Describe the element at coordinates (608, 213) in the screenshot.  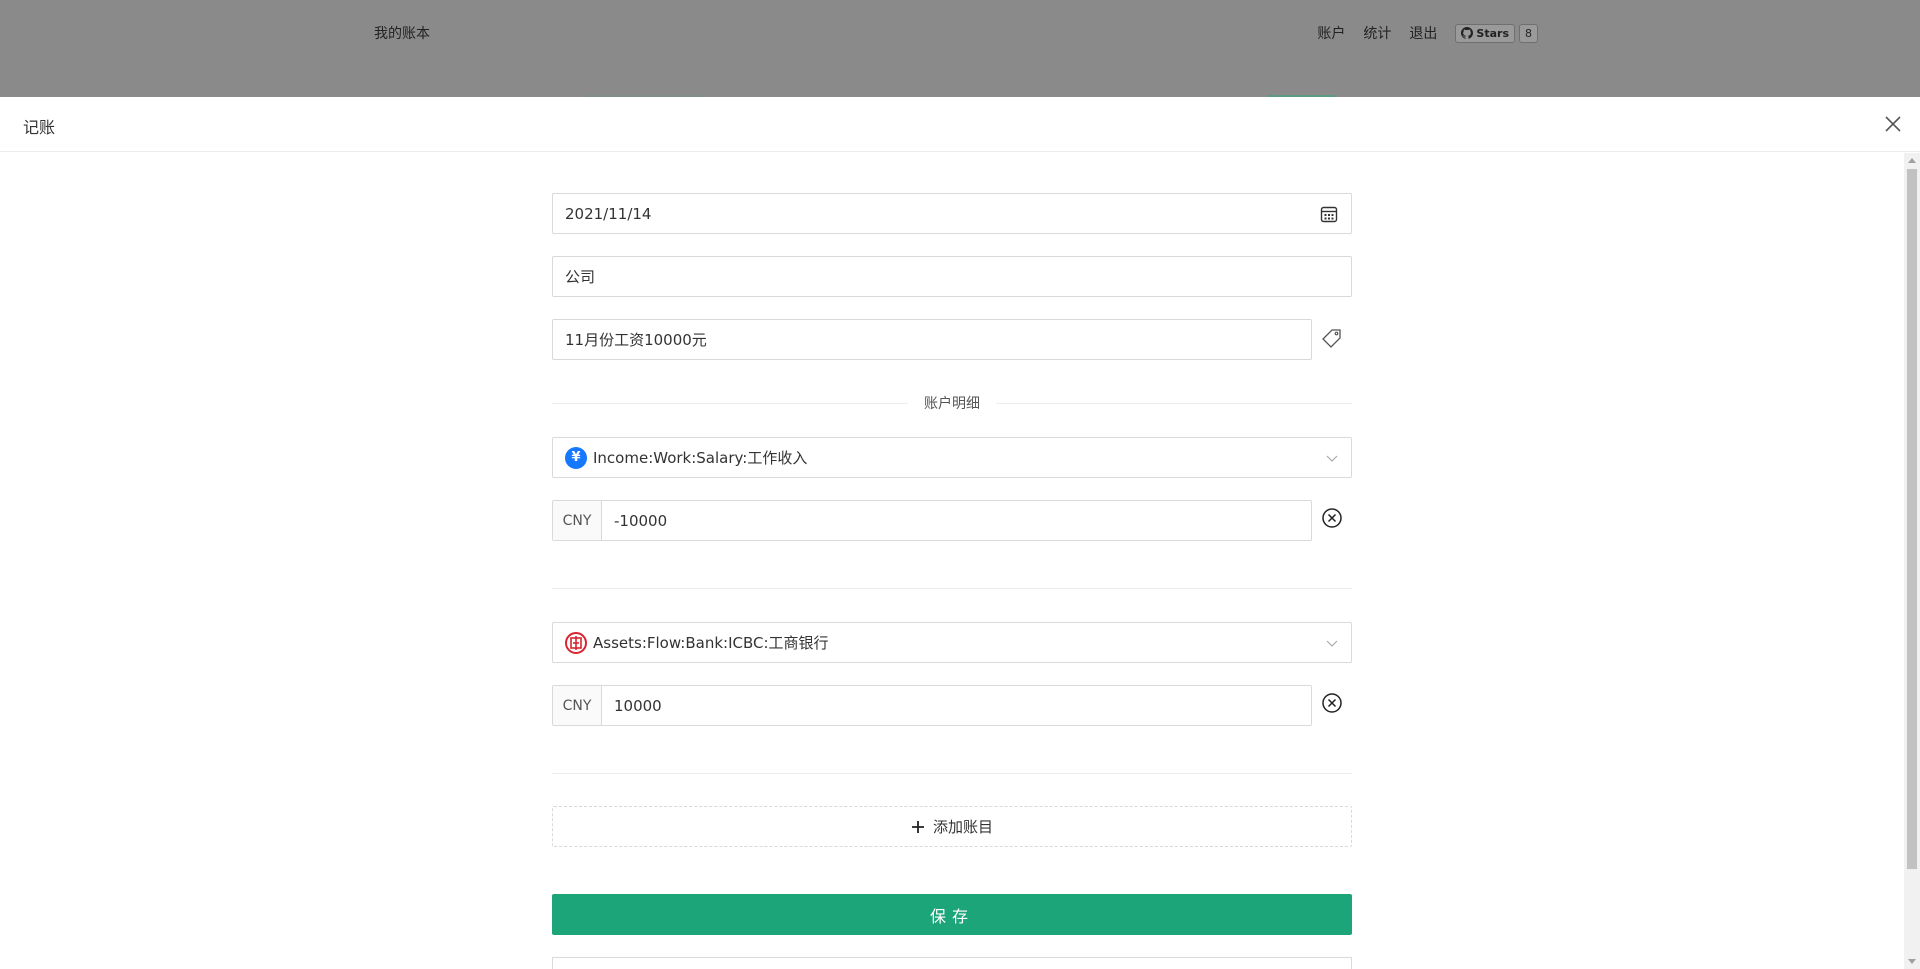
I see `date-value: 2021/11/14` at that location.